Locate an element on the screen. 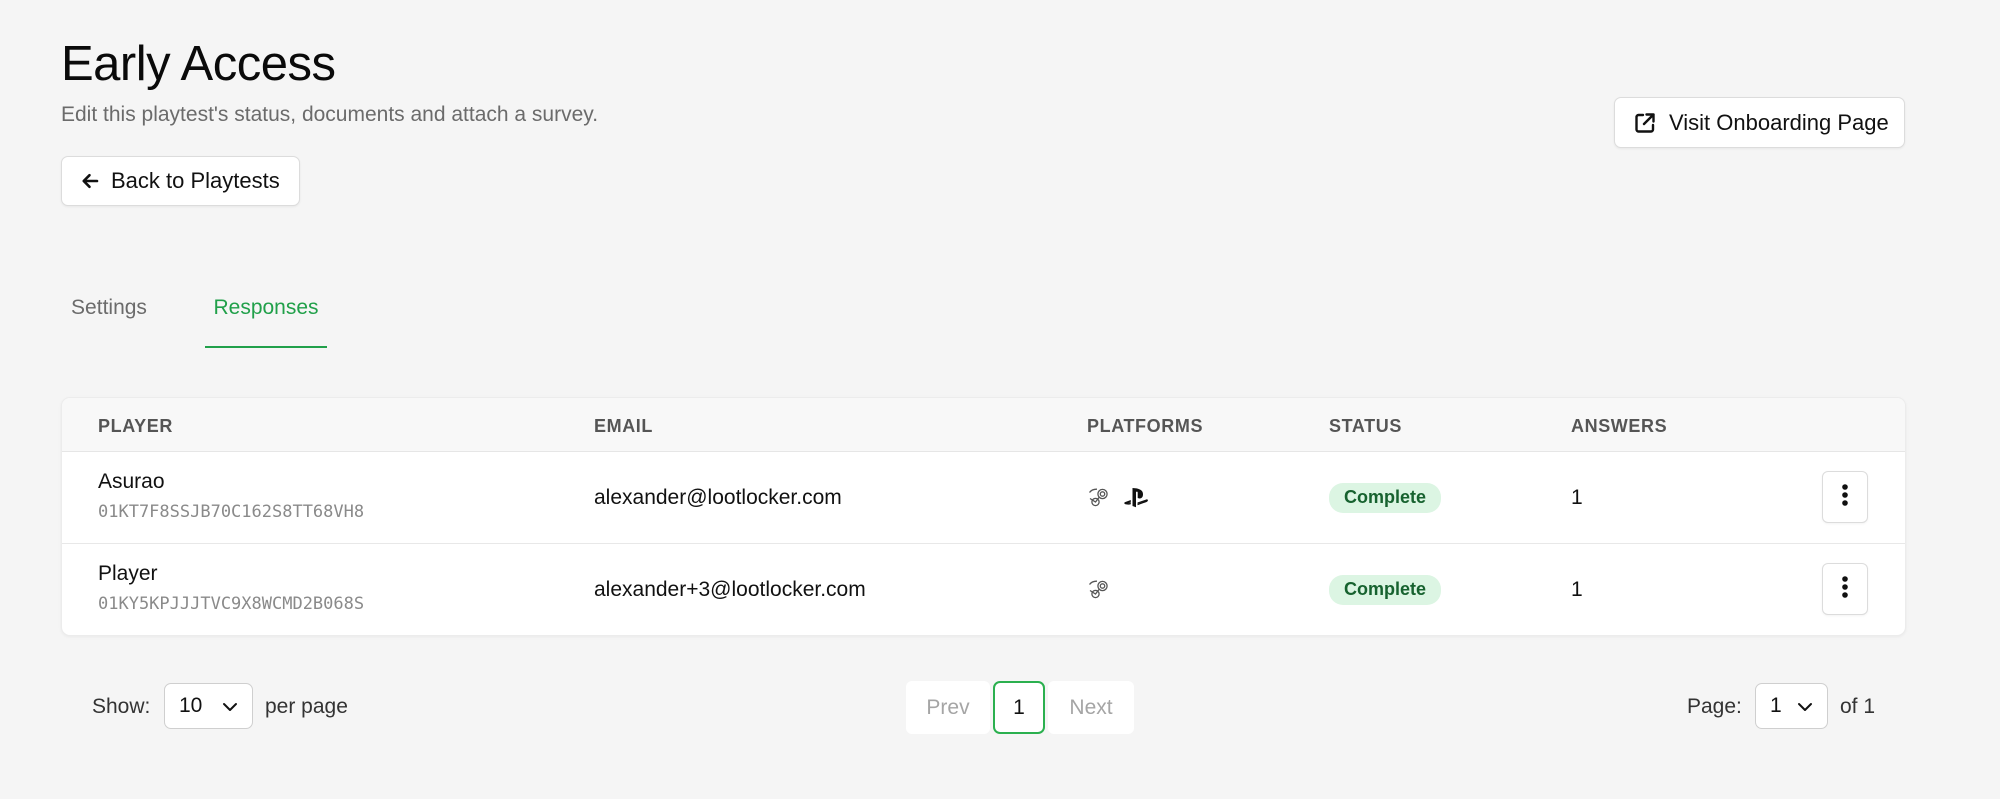 This screenshot has width=2000, height=799. column-header-player: PLAYER is located at coordinates (135, 426).